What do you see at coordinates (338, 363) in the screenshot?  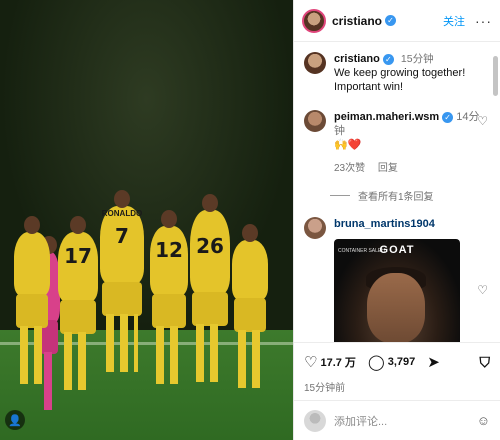 I see `likes-count: 17.7 万` at bounding box center [338, 363].